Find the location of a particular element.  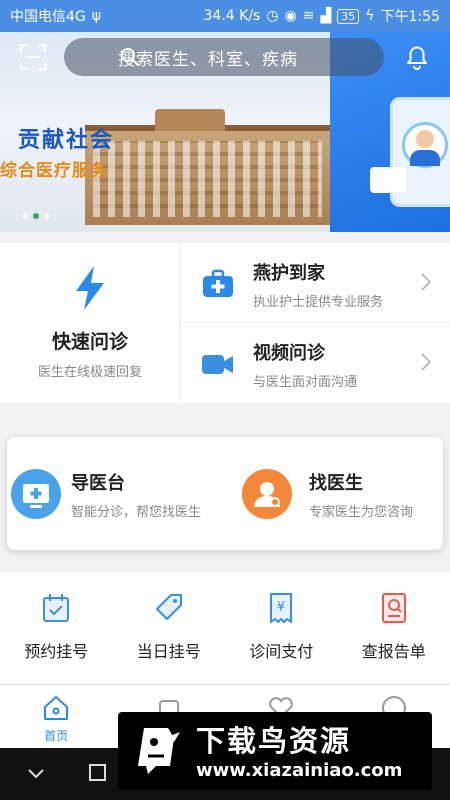

wifi-icon: ≋ is located at coordinates (308, 16).